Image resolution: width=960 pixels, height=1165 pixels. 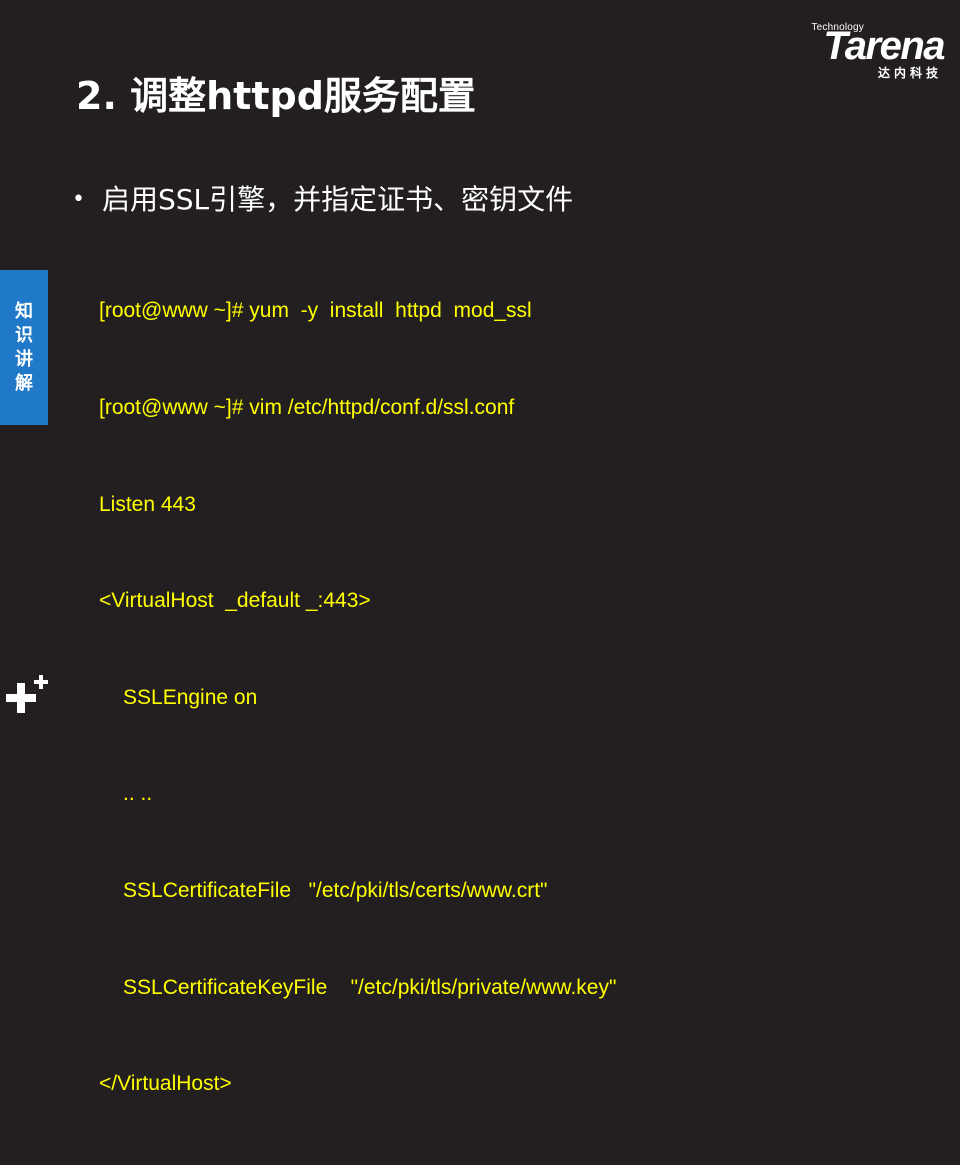 What do you see at coordinates (27, 694) in the screenshot?
I see `plus-icon` at bounding box center [27, 694].